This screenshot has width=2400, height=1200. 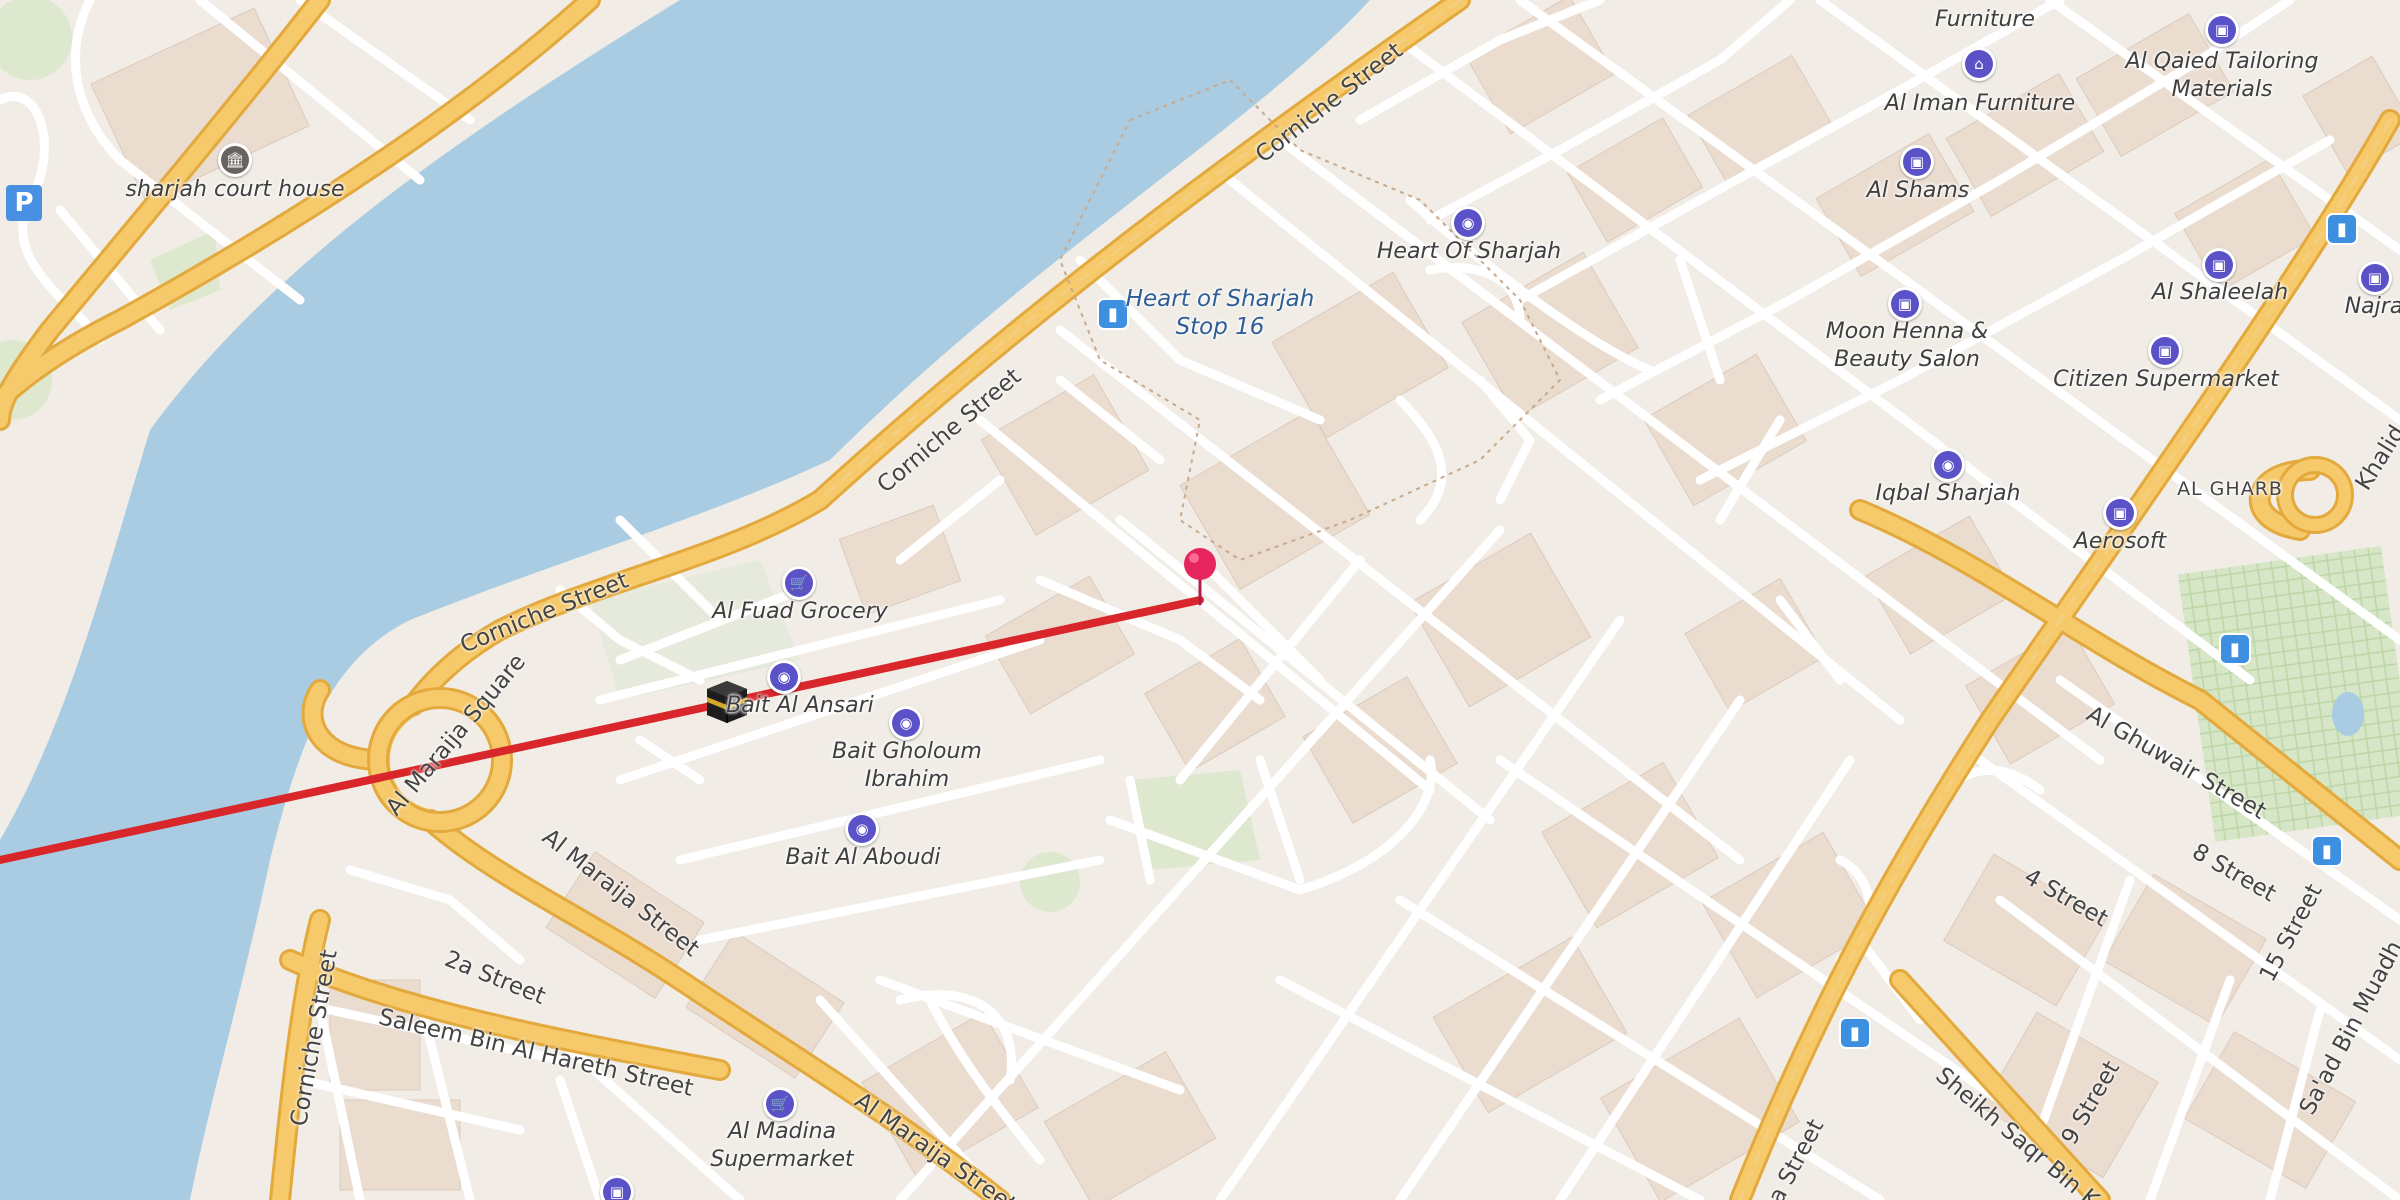 I want to click on park-area, so click(x=1050, y=882).